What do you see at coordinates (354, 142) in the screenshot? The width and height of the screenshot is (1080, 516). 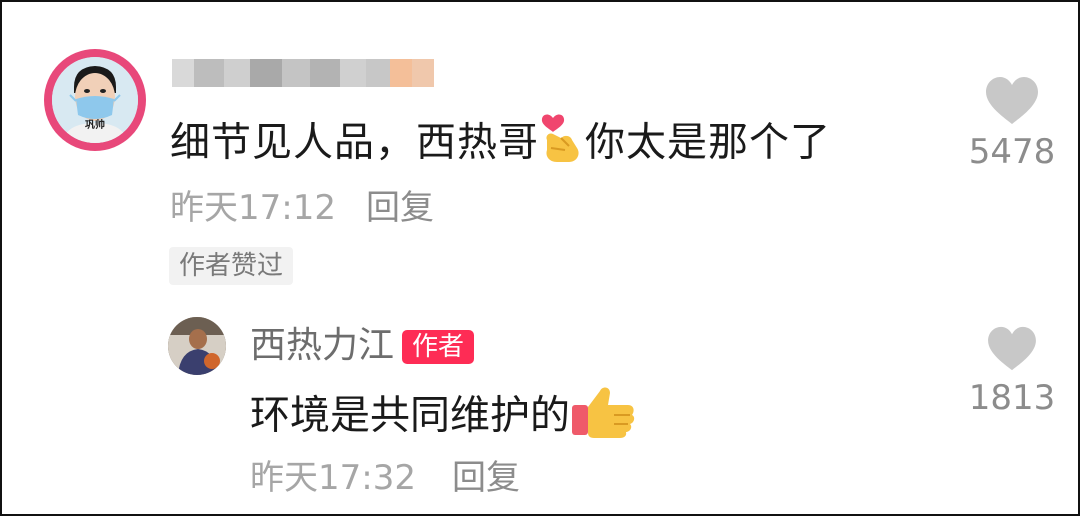 I see `comment-text-part1: 细节见人品，西热哥` at bounding box center [354, 142].